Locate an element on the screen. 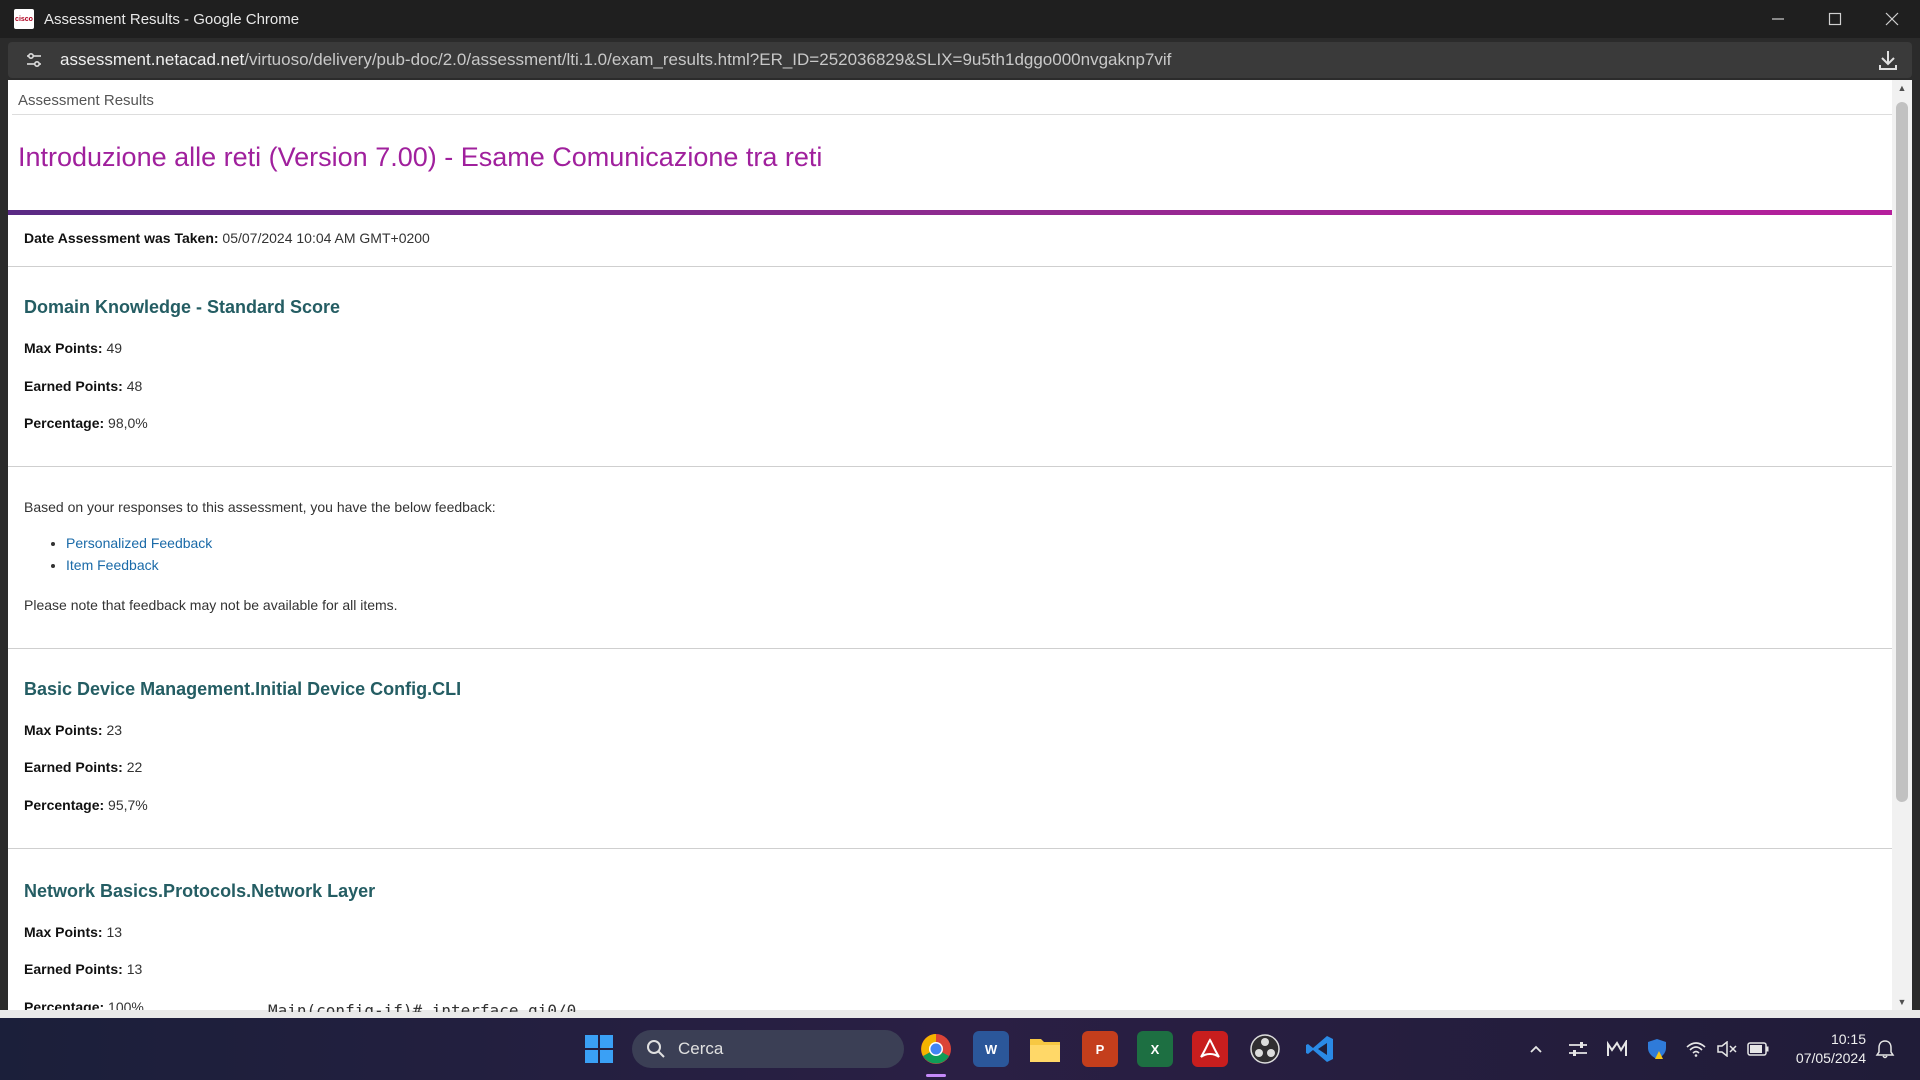 The width and height of the screenshot is (1920, 1080). vertical-scrollbar: ▲ ▼ is located at coordinates (1902, 545).